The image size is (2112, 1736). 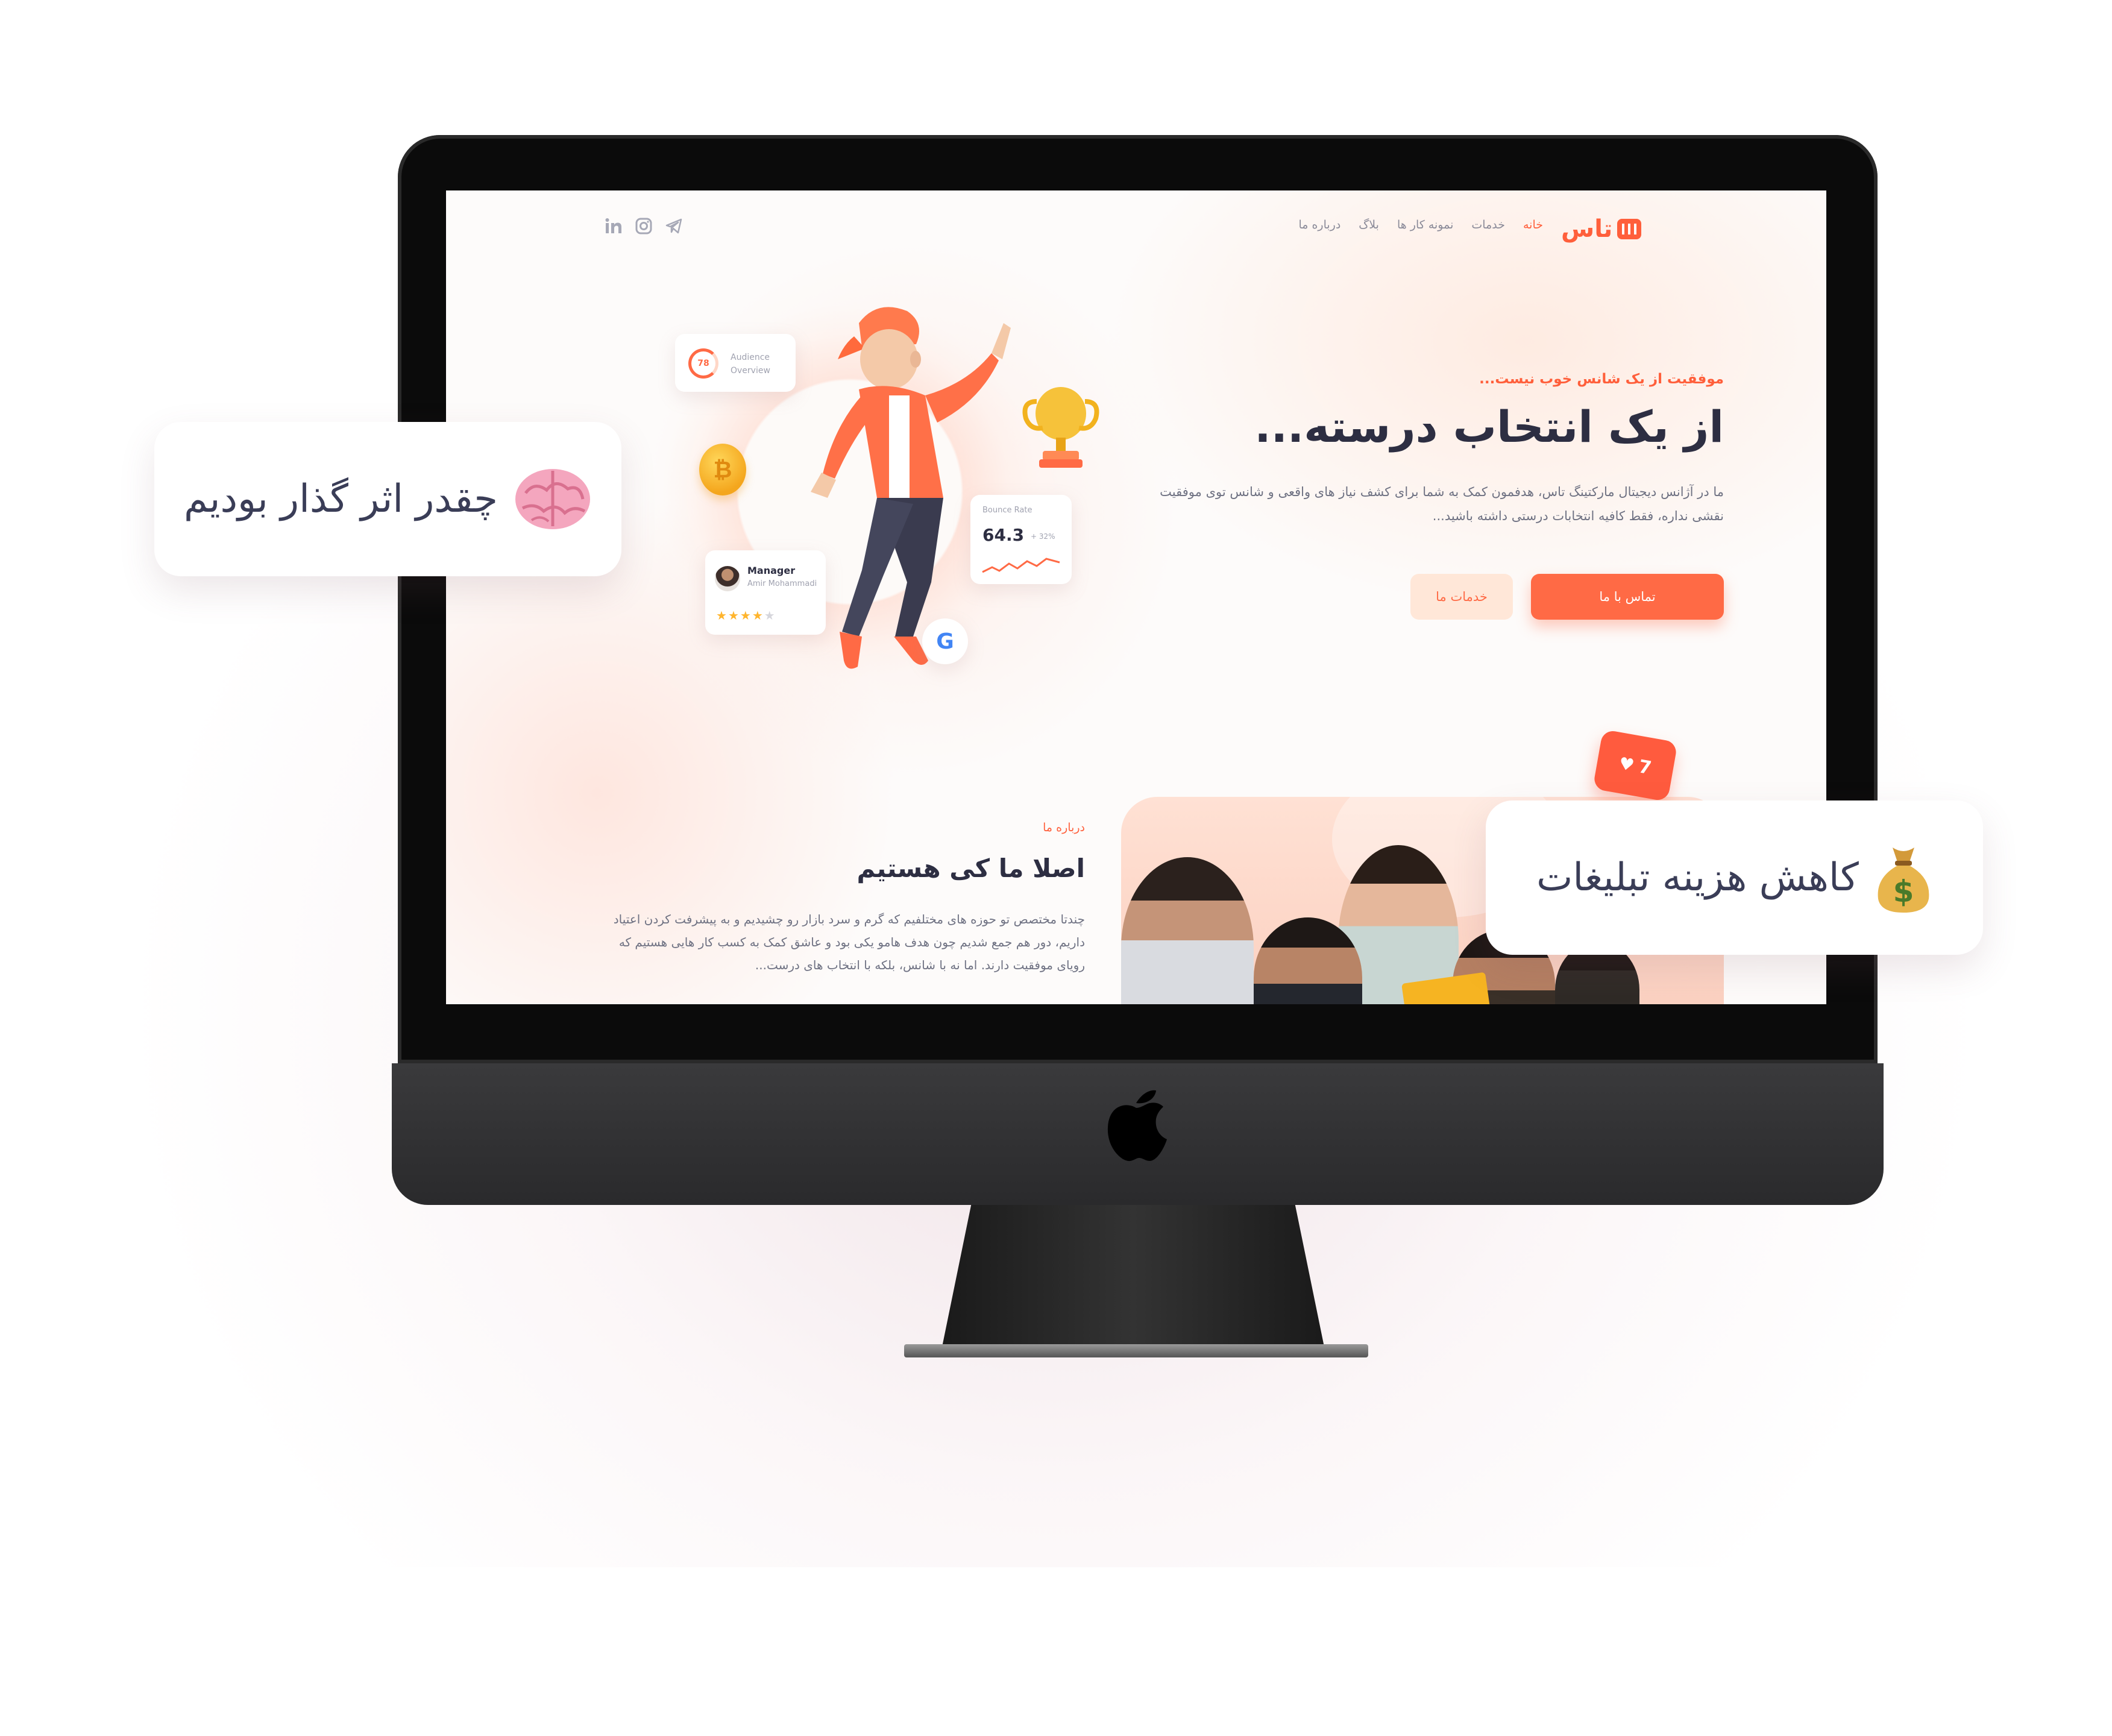 I want to click on logo-text: تاس, so click(x=1587, y=229).